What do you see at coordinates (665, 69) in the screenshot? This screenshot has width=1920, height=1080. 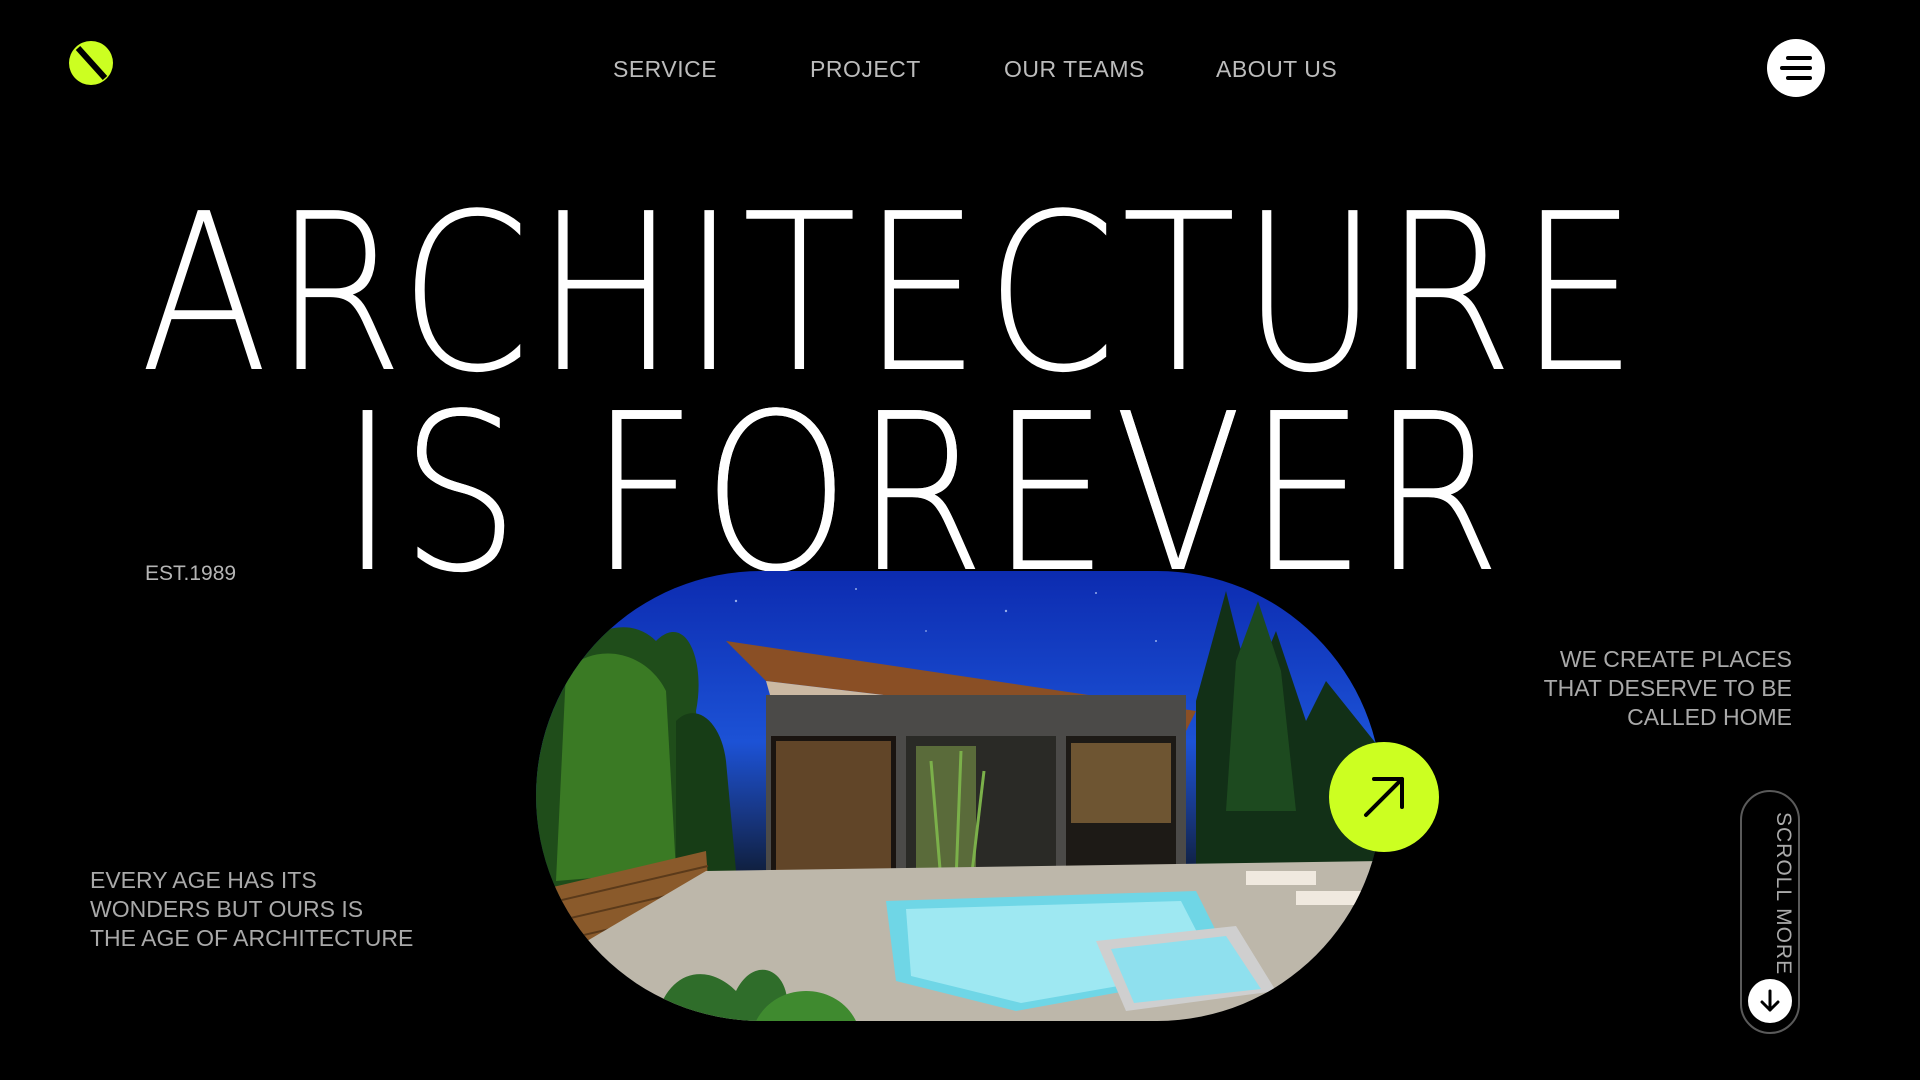 I see `nav-item-service: SERVICE` at bounding box center [665, 69].